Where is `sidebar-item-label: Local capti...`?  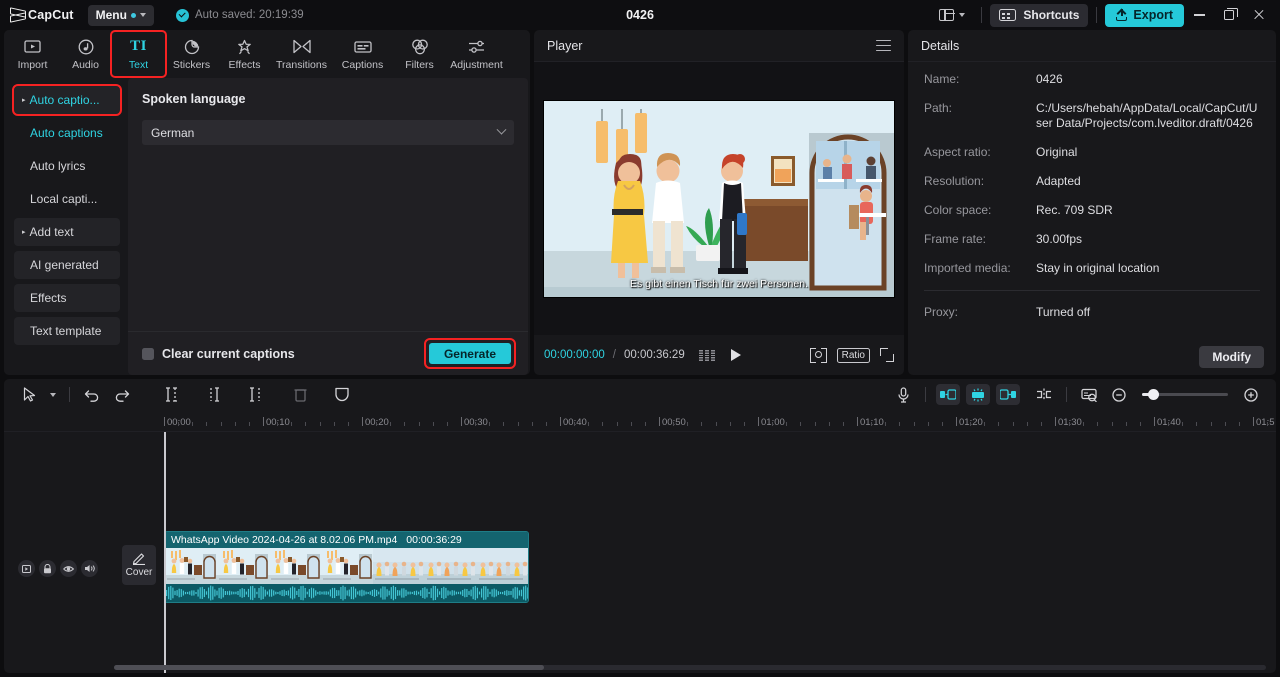
sidebar-item-label: Local capti... is located at coordinates (64, 199).